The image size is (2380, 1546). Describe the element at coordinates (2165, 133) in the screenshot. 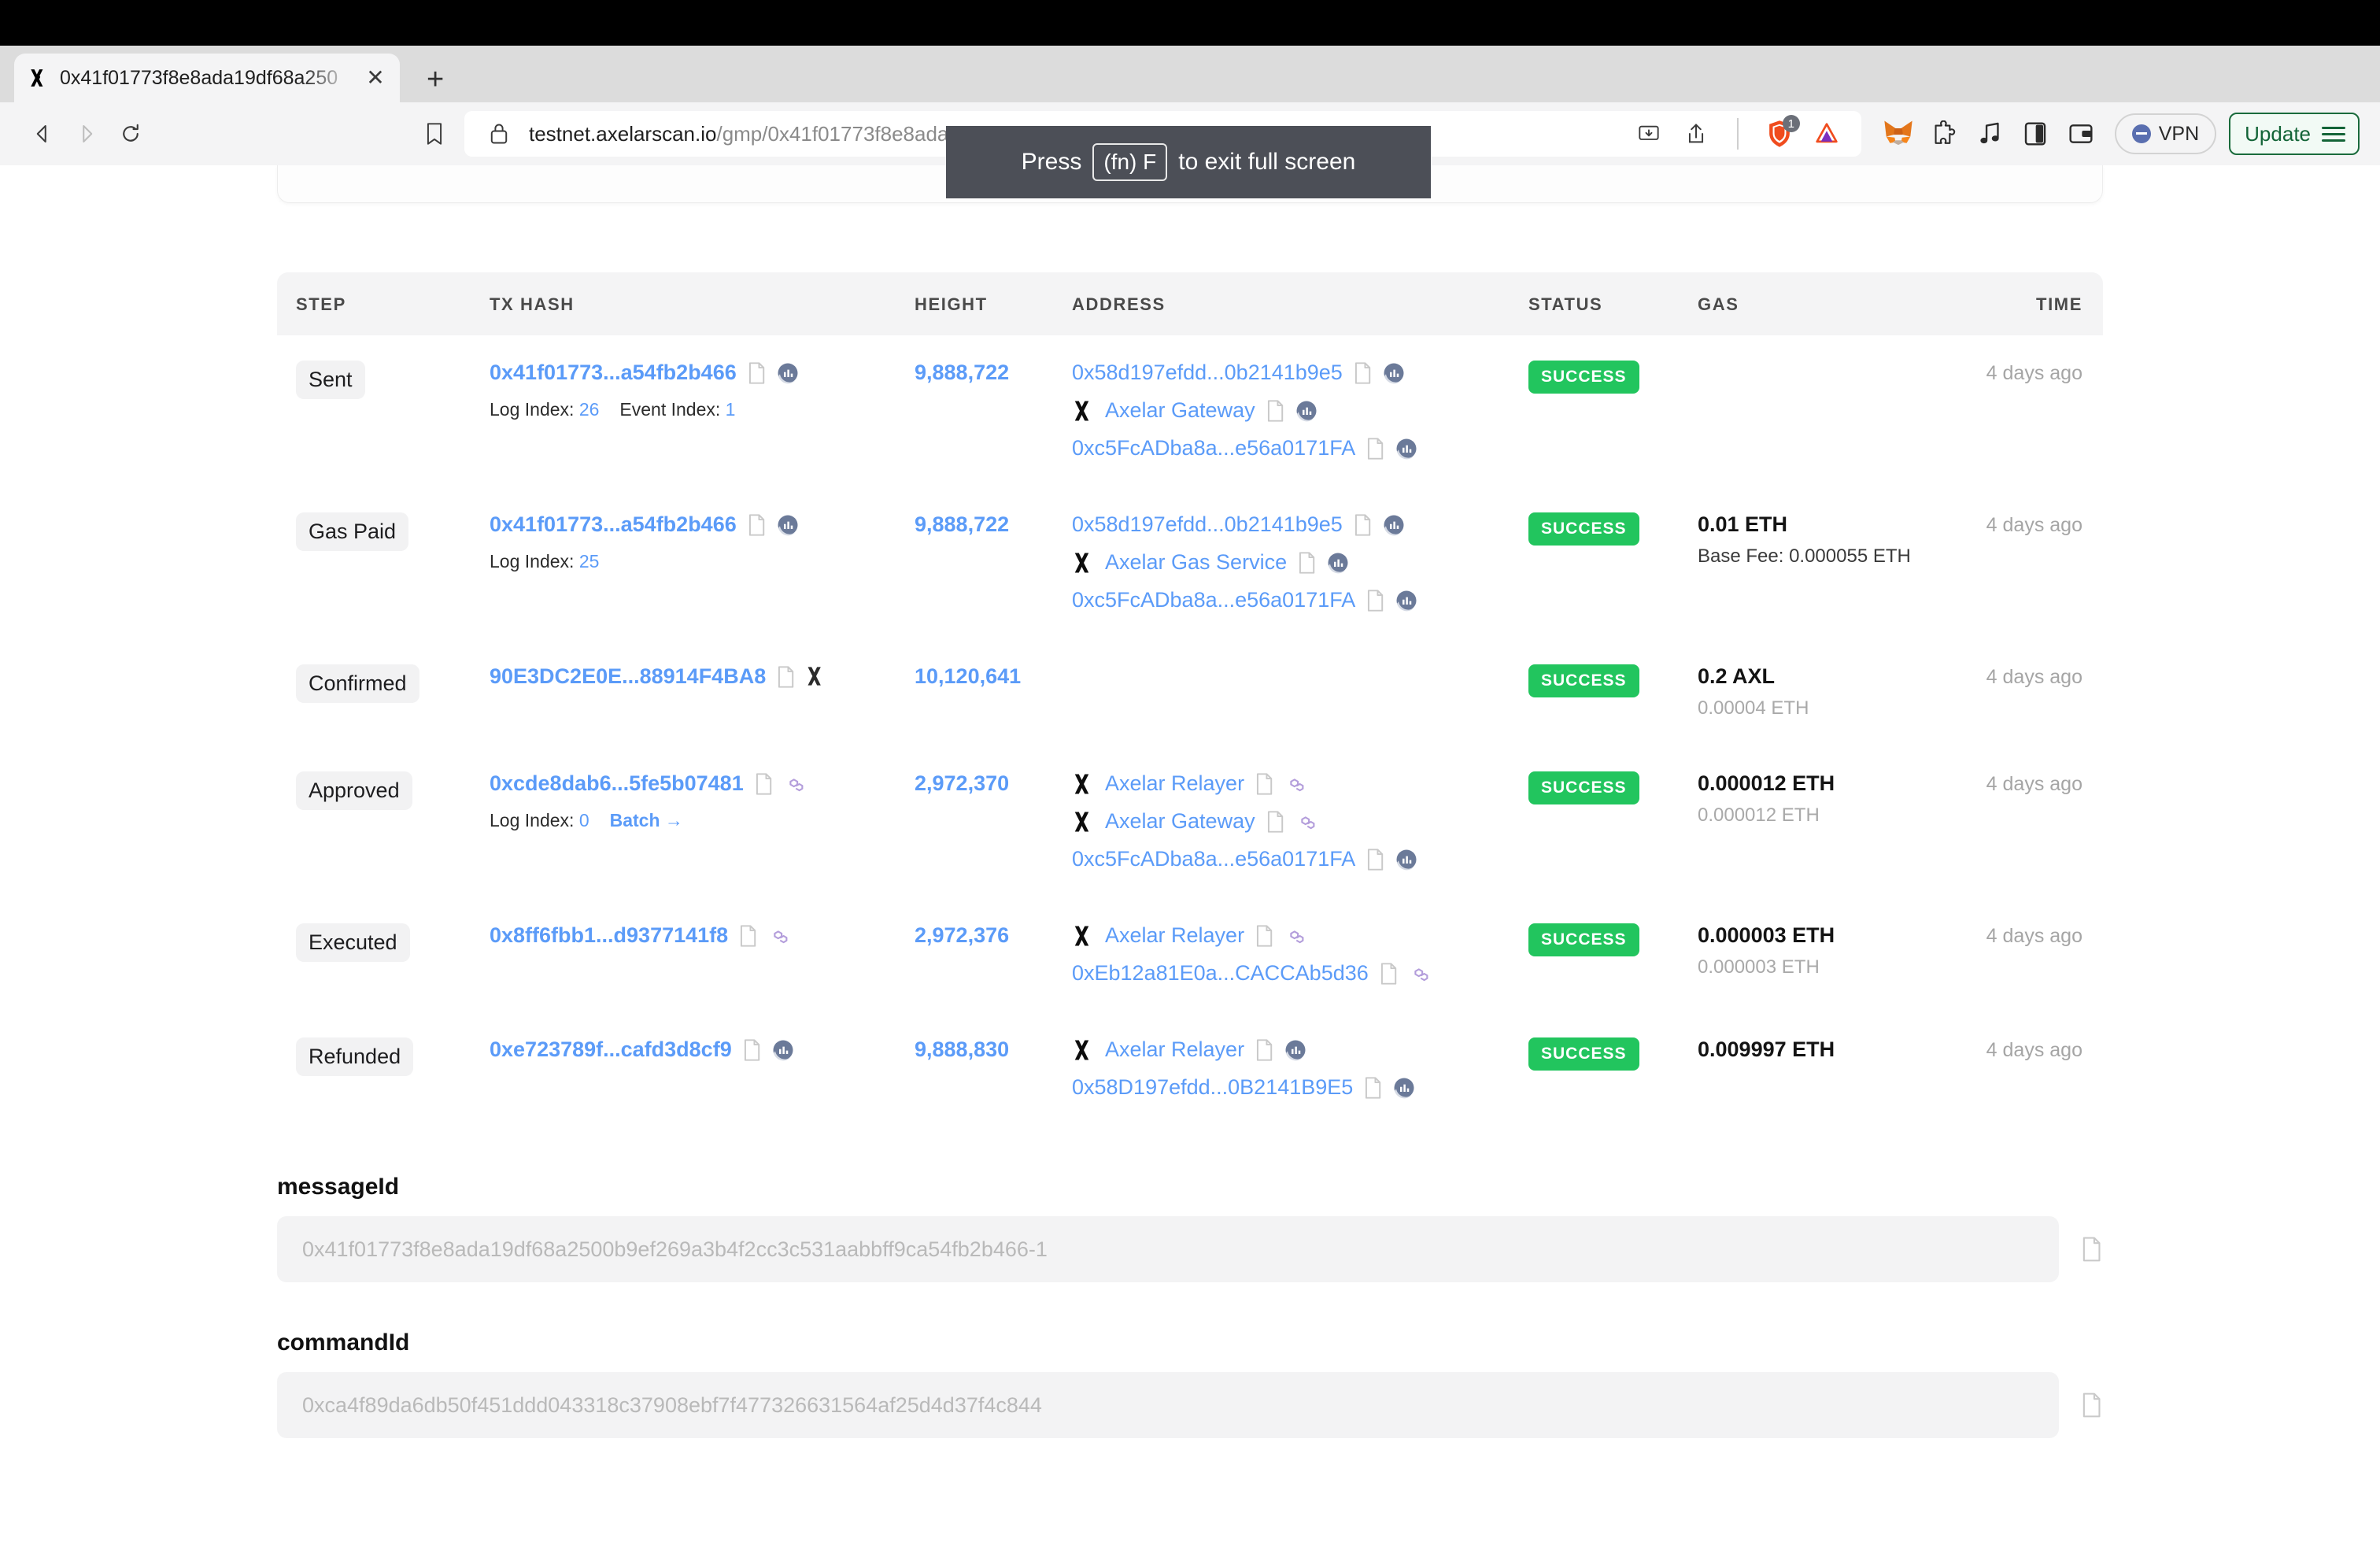

I see `vpn-button: VPN` at that location.